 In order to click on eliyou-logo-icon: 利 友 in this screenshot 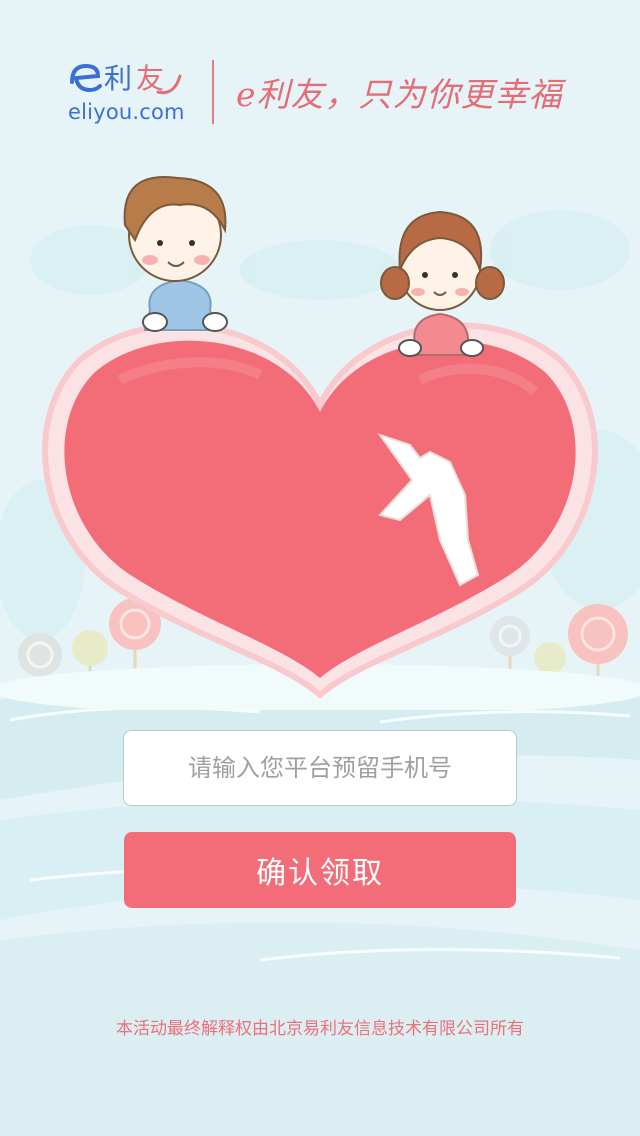, I will do `click(126, 78)`.